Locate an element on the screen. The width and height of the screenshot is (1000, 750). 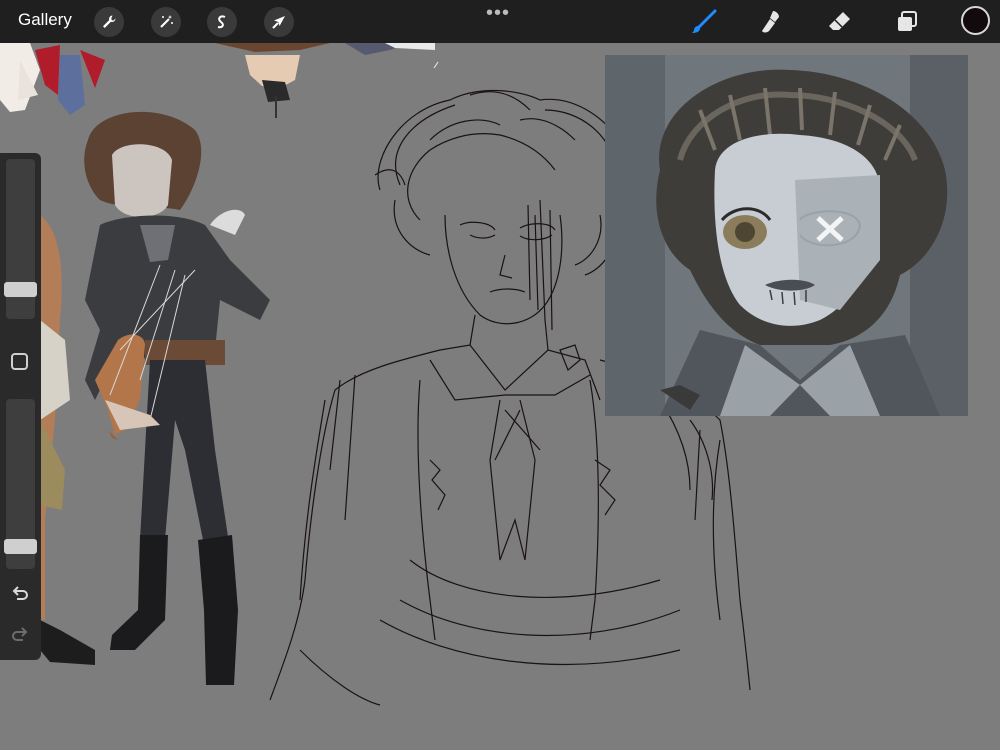
gallery-button: Gallery is located at coordinates (45, 20).